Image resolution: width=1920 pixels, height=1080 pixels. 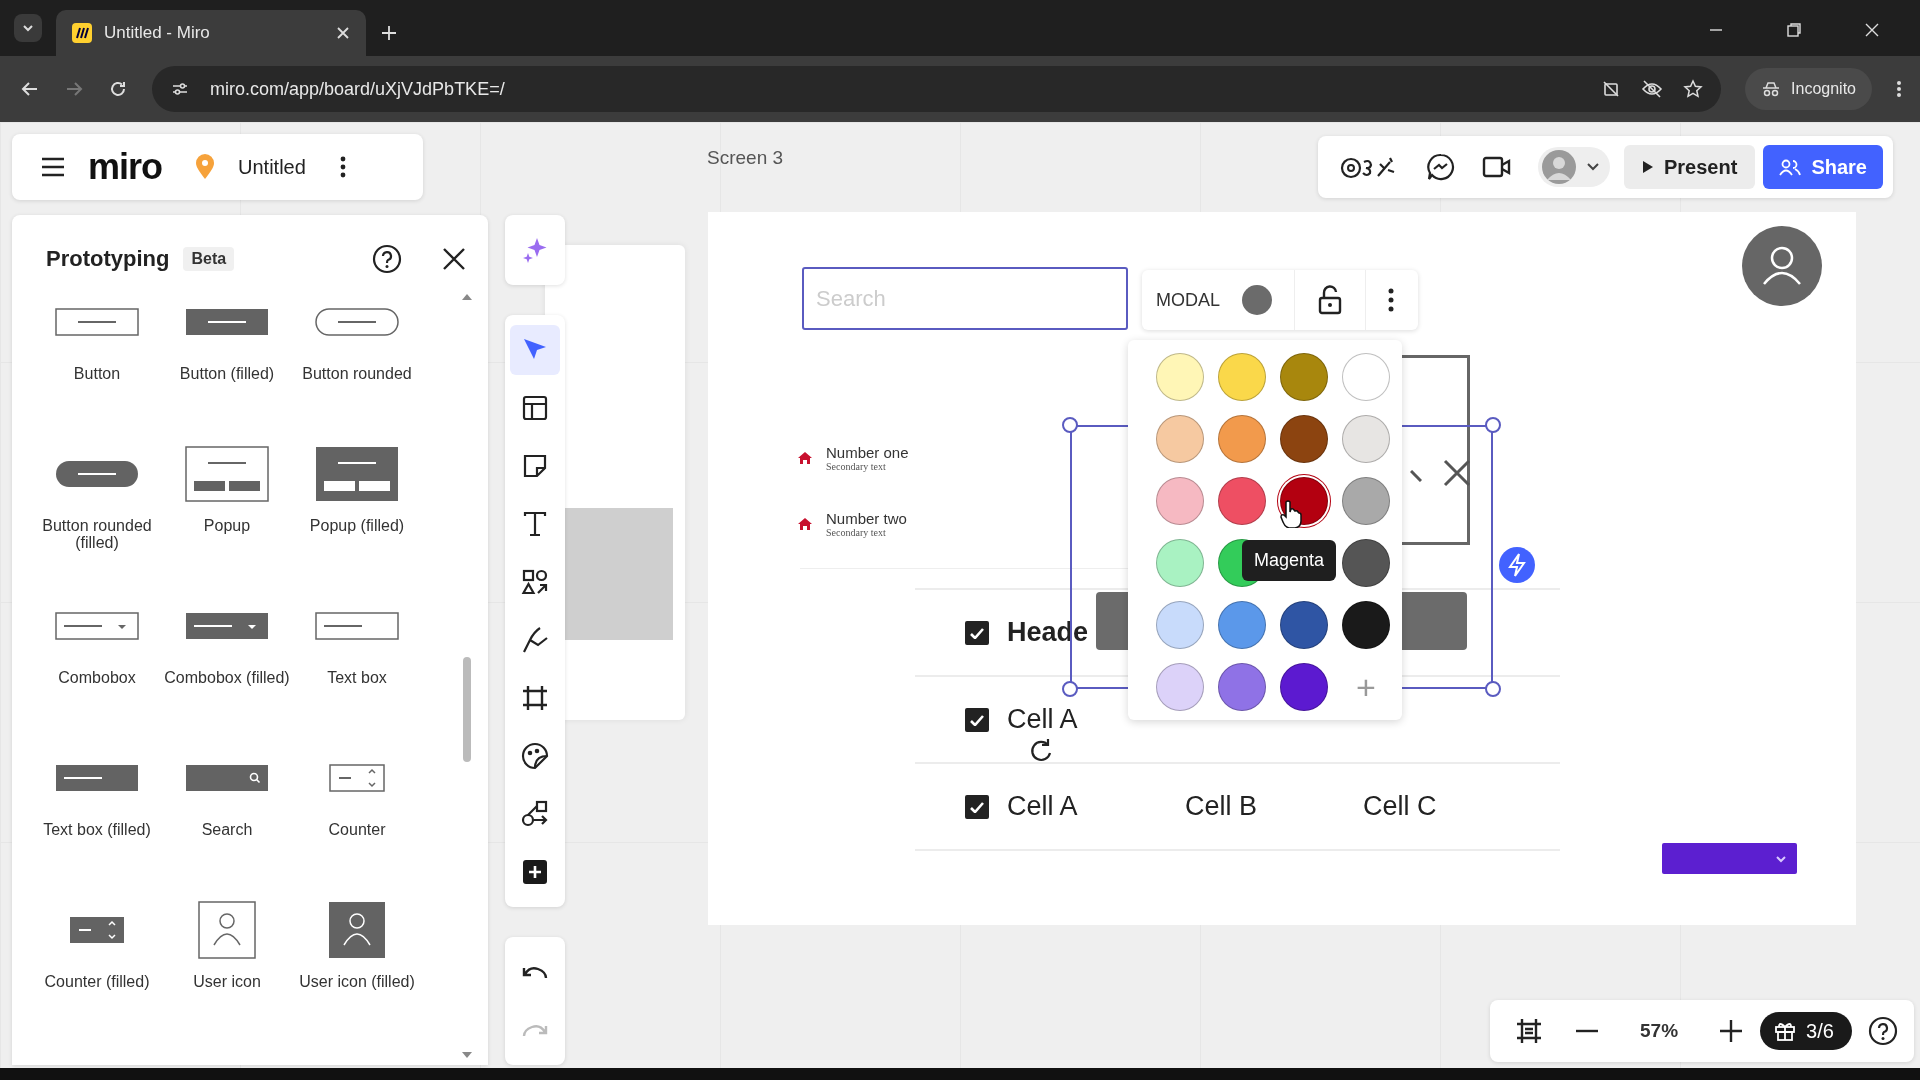 I want to click on beta-badge: Beta, so click(x=209, y=259).